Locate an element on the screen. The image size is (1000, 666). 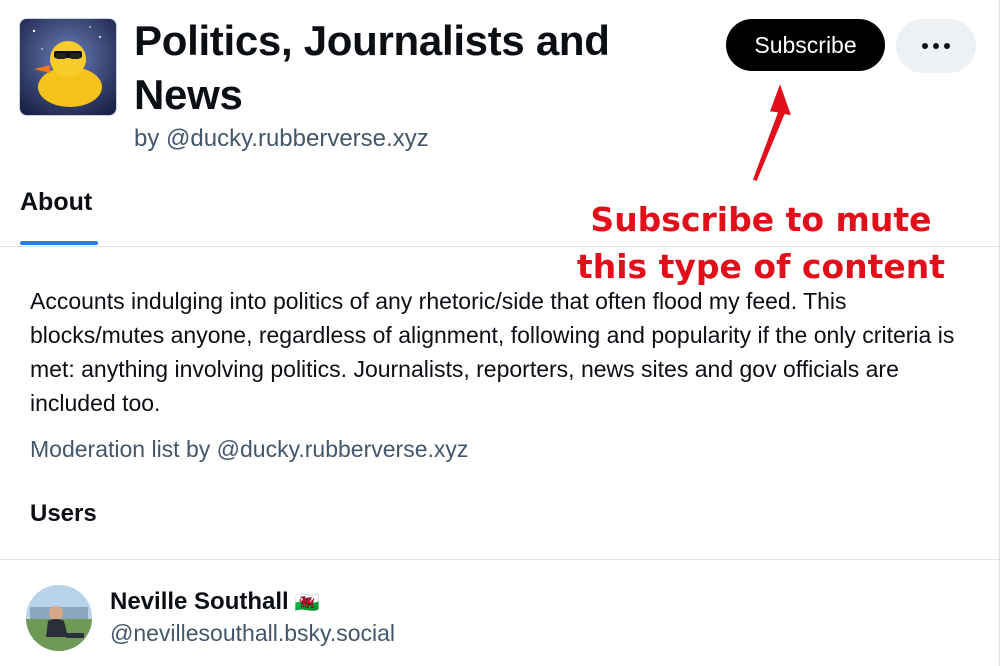
avatar is located at coordinates (59, 618).